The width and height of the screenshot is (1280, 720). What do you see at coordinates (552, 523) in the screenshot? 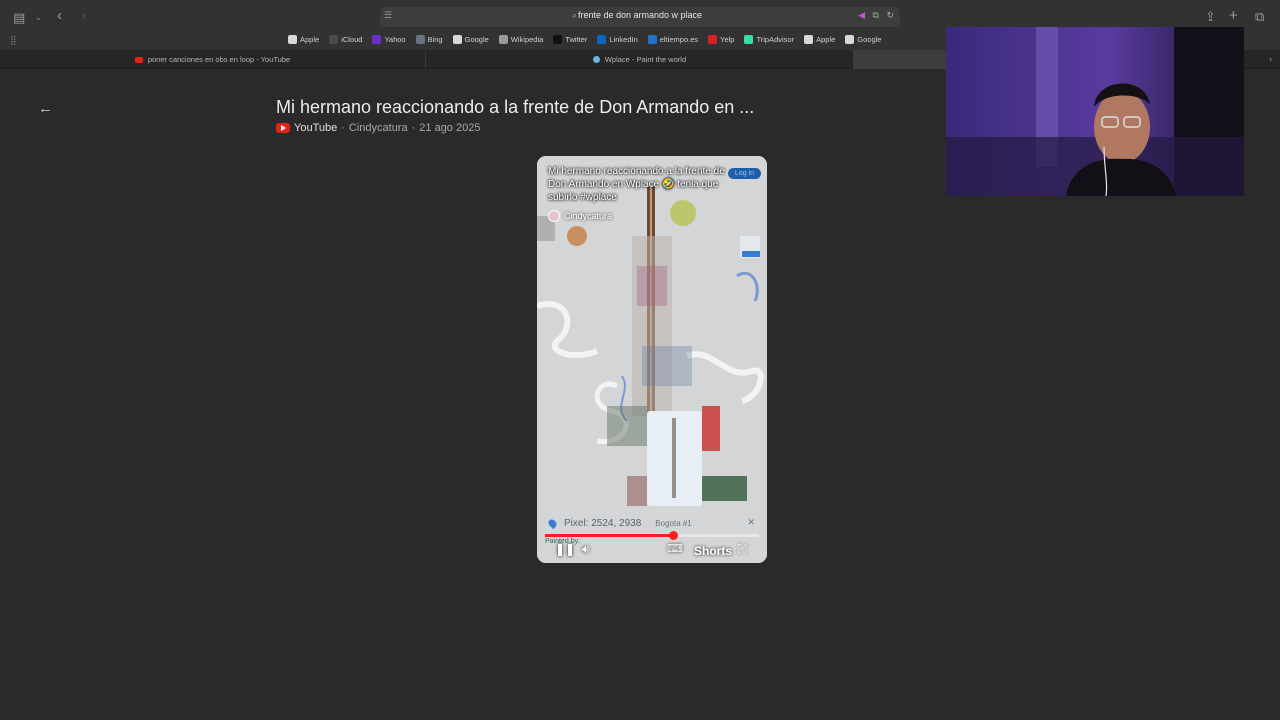
I see `location-pin-icon` at bounding box center [552, 523].